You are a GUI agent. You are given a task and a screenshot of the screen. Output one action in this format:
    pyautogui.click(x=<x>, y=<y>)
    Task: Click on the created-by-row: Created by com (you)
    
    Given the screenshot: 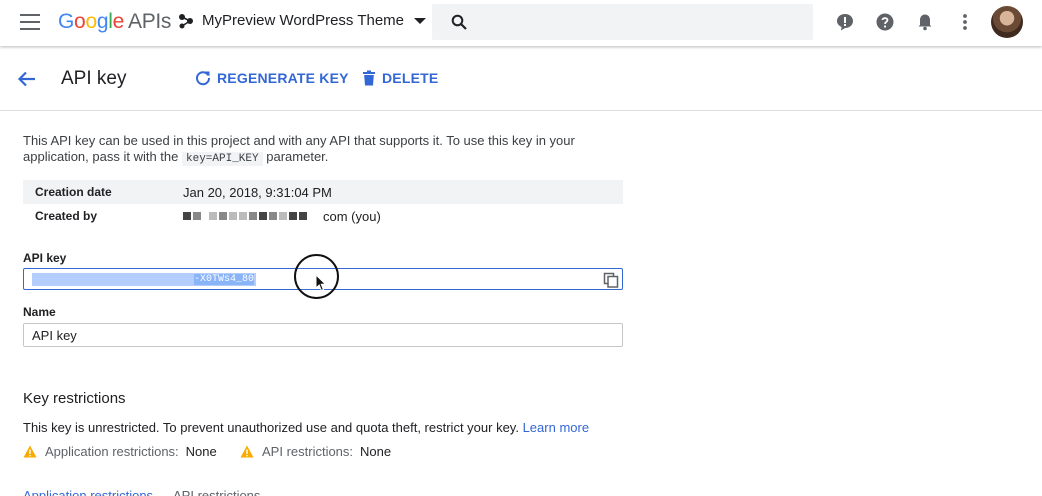 What is the action you would take?
    pyautogui.click(x=323, y=216)
    